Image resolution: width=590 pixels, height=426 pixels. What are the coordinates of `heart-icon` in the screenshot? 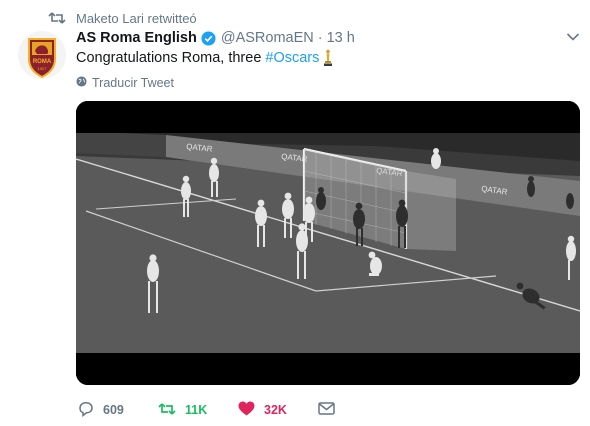 It's located at (246, 410).